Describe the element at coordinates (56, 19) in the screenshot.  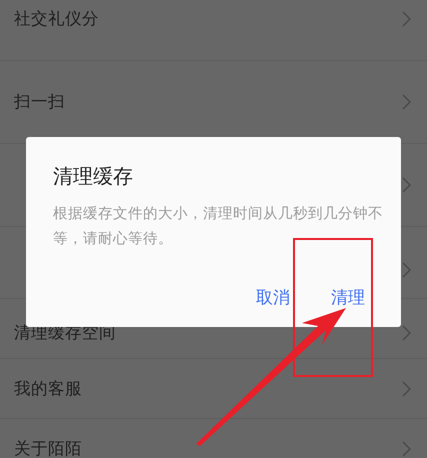
I see `settings-item-label: 社交礼仪分` at that location.